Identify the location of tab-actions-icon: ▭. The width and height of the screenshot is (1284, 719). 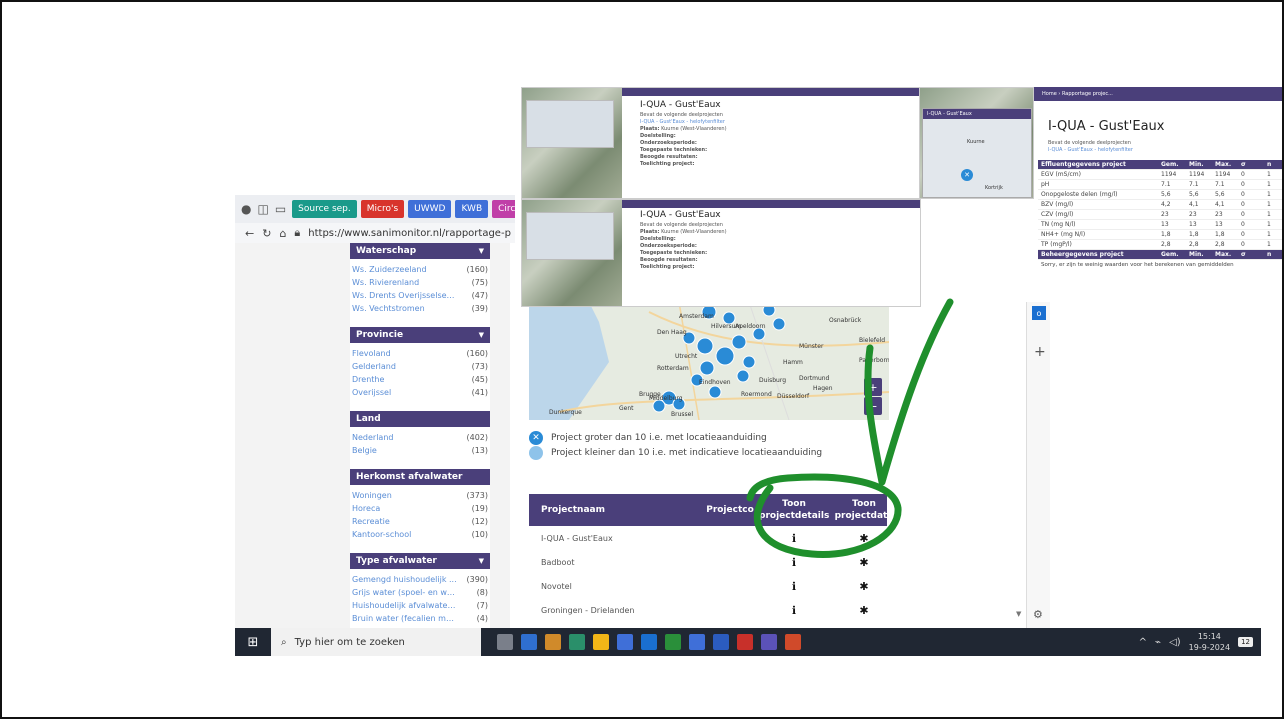
(280, 209).